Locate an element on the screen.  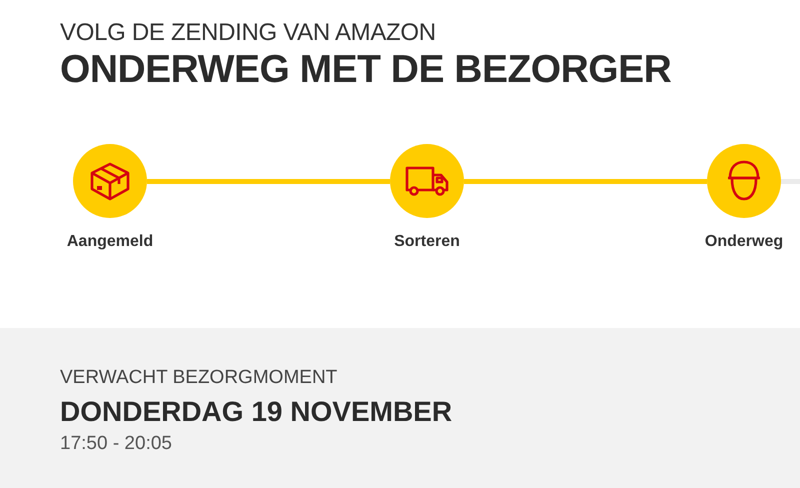
step-label: Onderweg is located at coordinates (744, 242).